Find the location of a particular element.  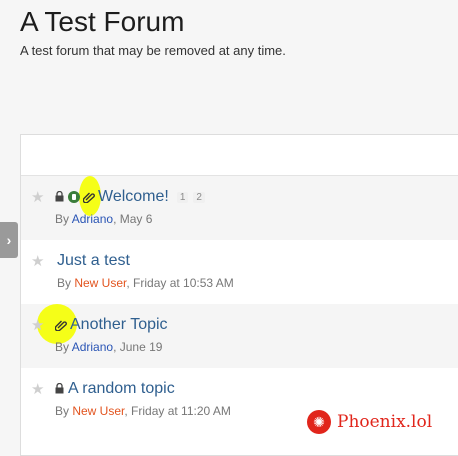

topic-title-link: Just a test is located at coordinates (93, 261).